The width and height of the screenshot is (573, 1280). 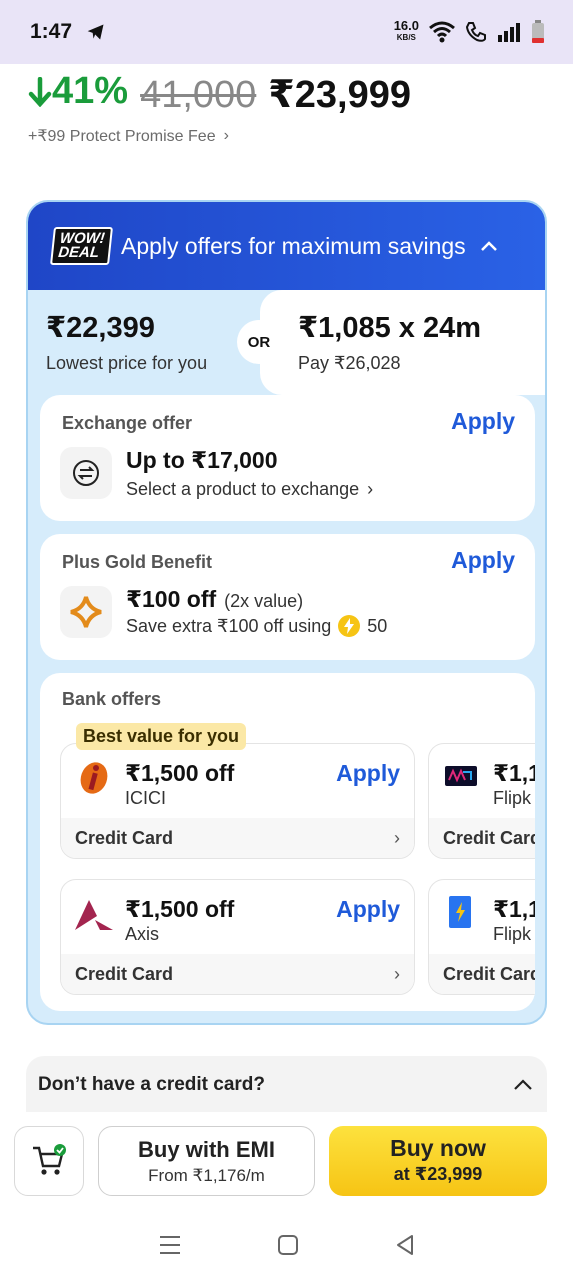 I want to click on bank-offers-label: Bank offers, so click(x=112, y=699).